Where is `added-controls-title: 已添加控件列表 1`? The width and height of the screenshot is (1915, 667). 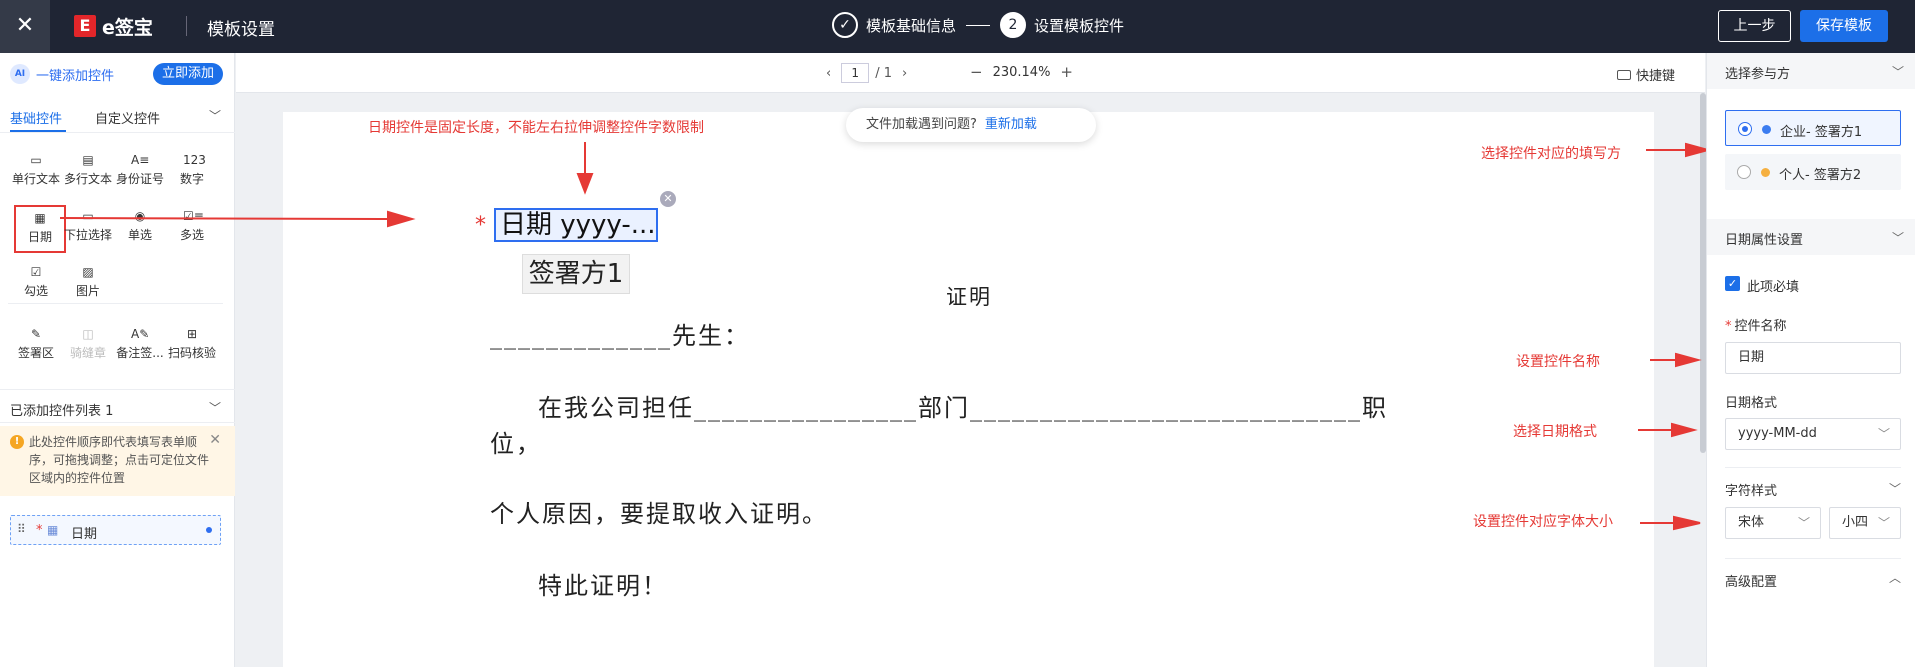 added-controls-title: 已添加控件列表 1 is located at coordinates (62, 411).